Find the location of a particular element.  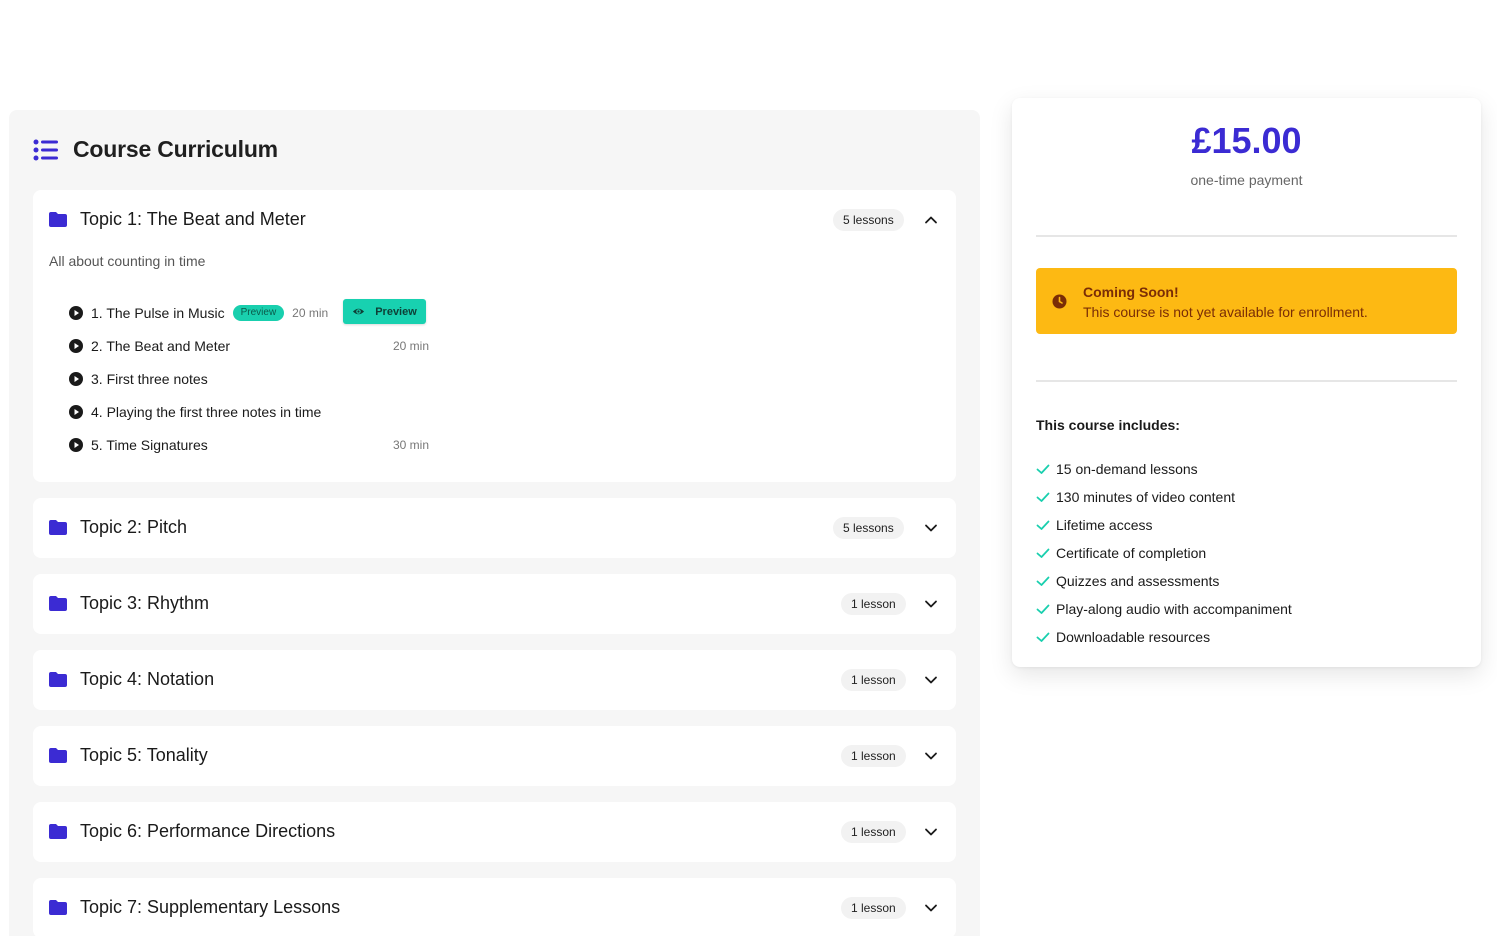

topic-4-accordion: Topic 4: Notation 1 lesson is located at coordinates (494, 680).